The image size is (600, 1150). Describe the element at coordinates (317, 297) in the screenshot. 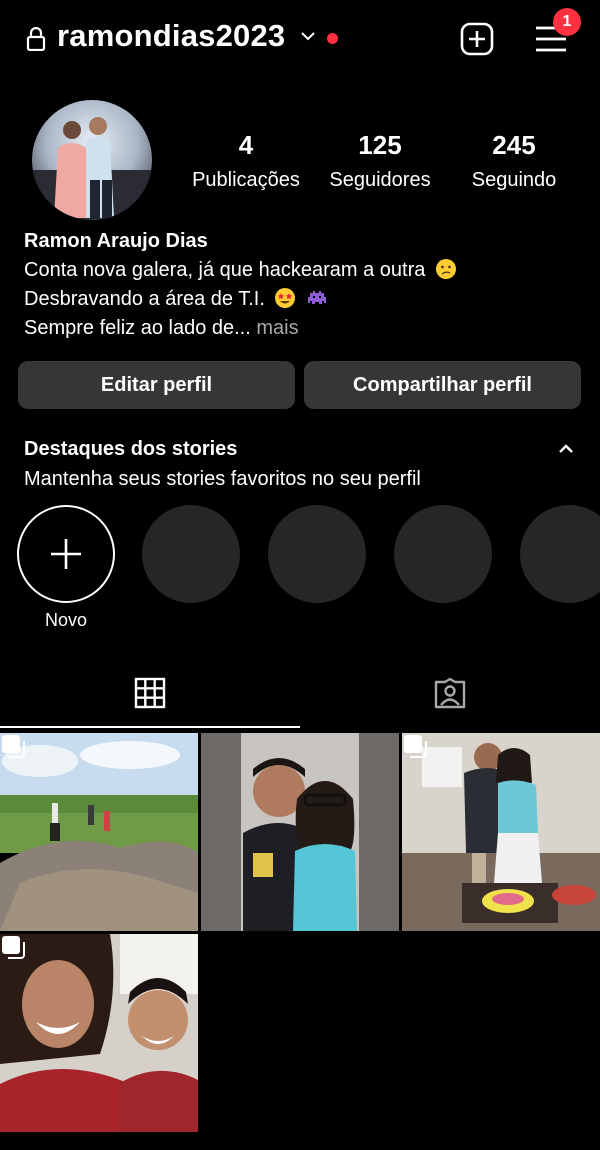

I see `alien-monster-emoji-icon` at that location.